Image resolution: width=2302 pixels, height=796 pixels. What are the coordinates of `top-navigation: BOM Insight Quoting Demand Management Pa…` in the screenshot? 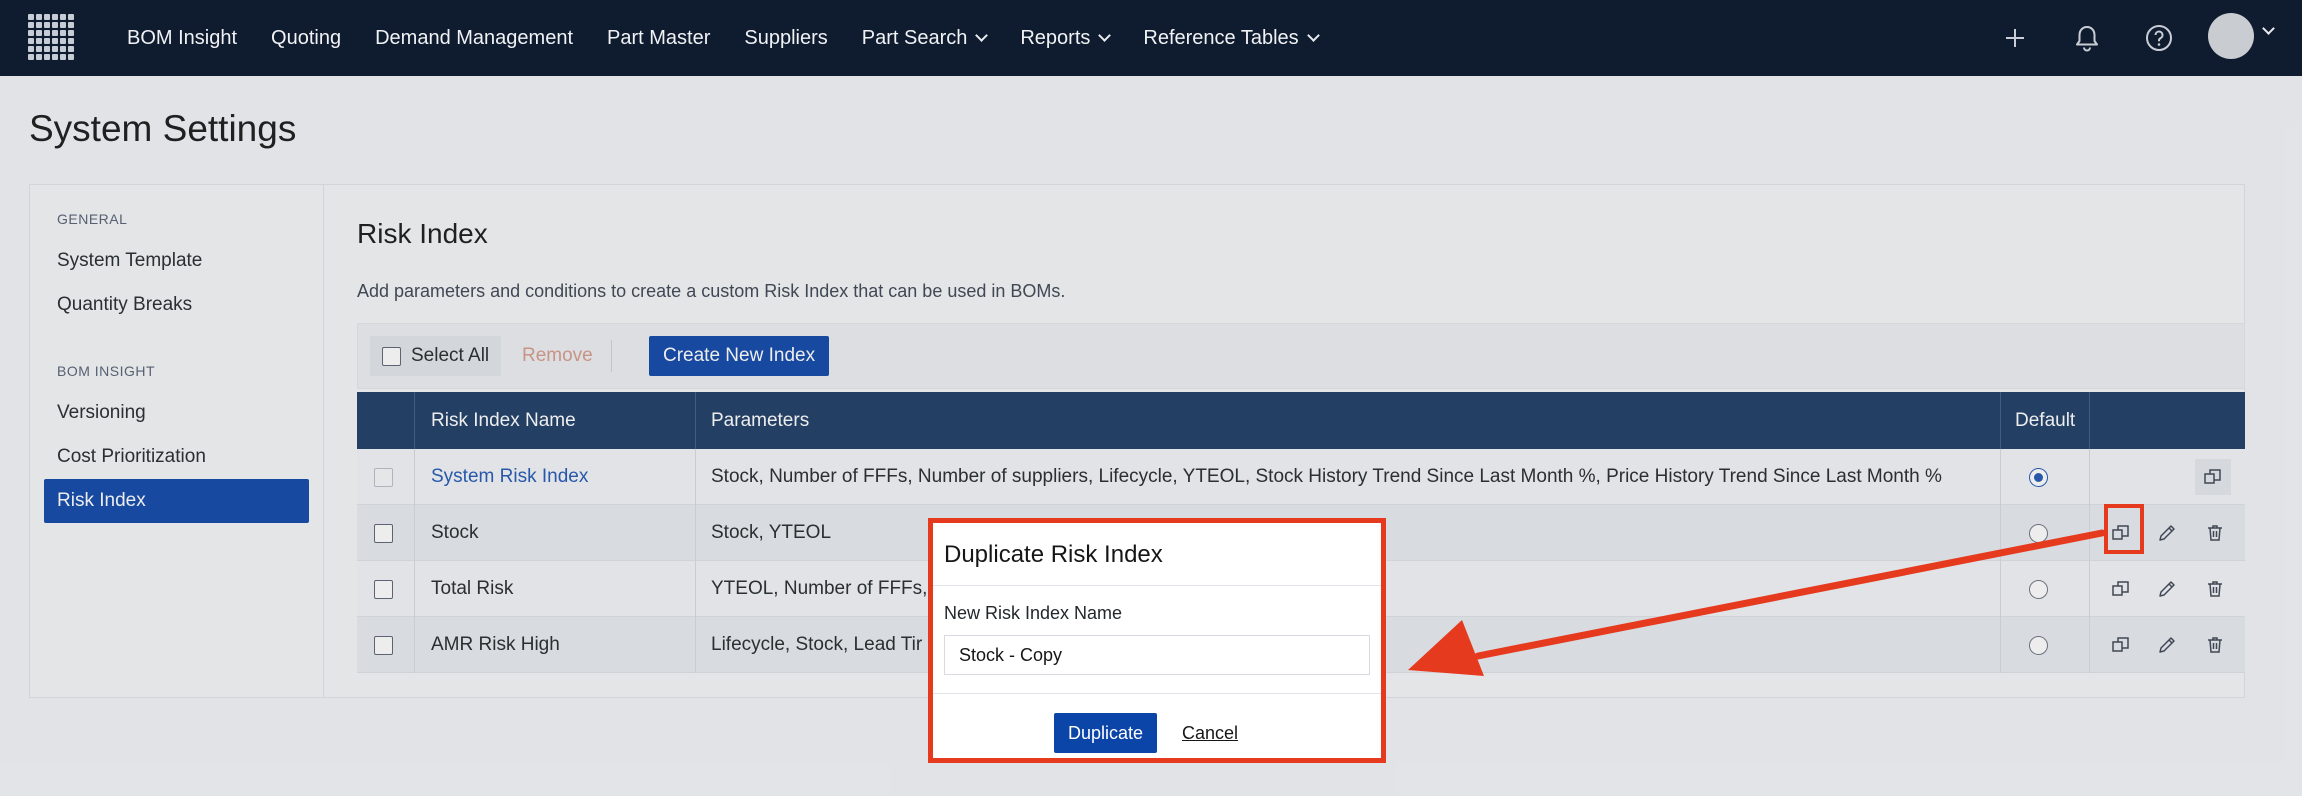 It's located at (1151, 38).